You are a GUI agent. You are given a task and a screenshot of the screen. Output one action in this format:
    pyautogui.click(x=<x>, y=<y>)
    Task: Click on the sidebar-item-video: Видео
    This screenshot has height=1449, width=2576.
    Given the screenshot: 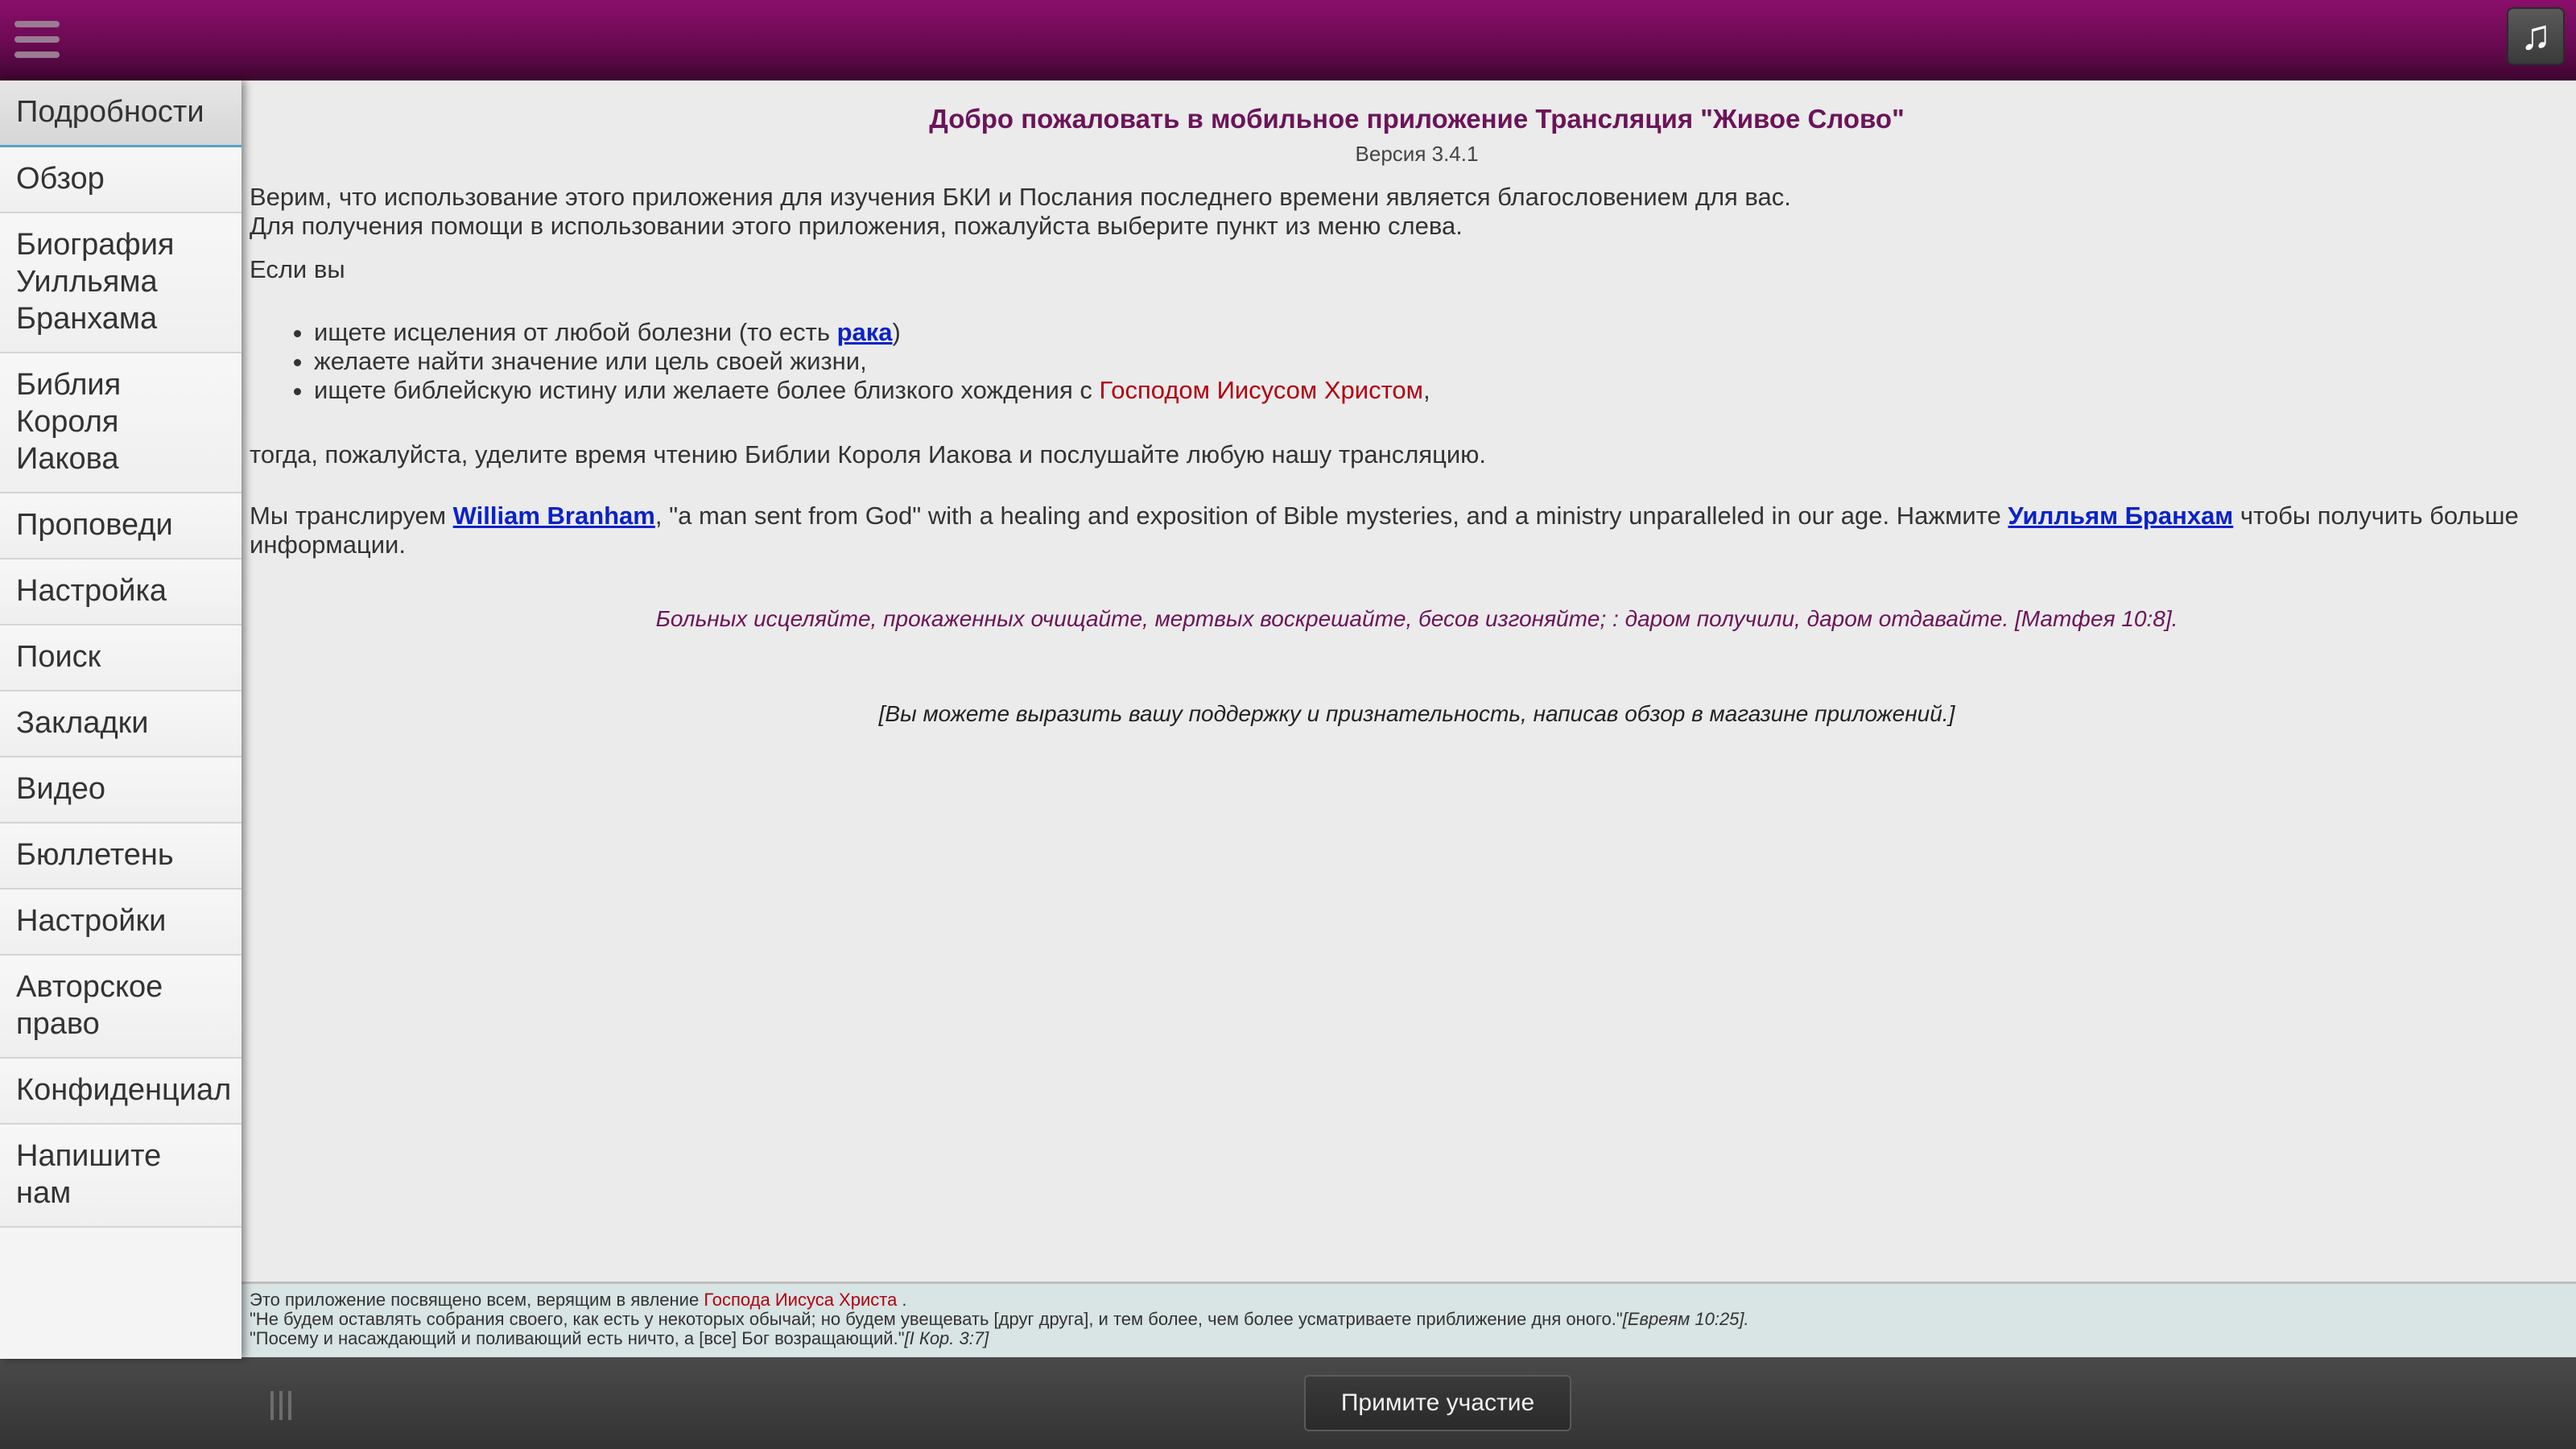 What is the action you would take?
    pyautogui.click(x=121, y=791)
    